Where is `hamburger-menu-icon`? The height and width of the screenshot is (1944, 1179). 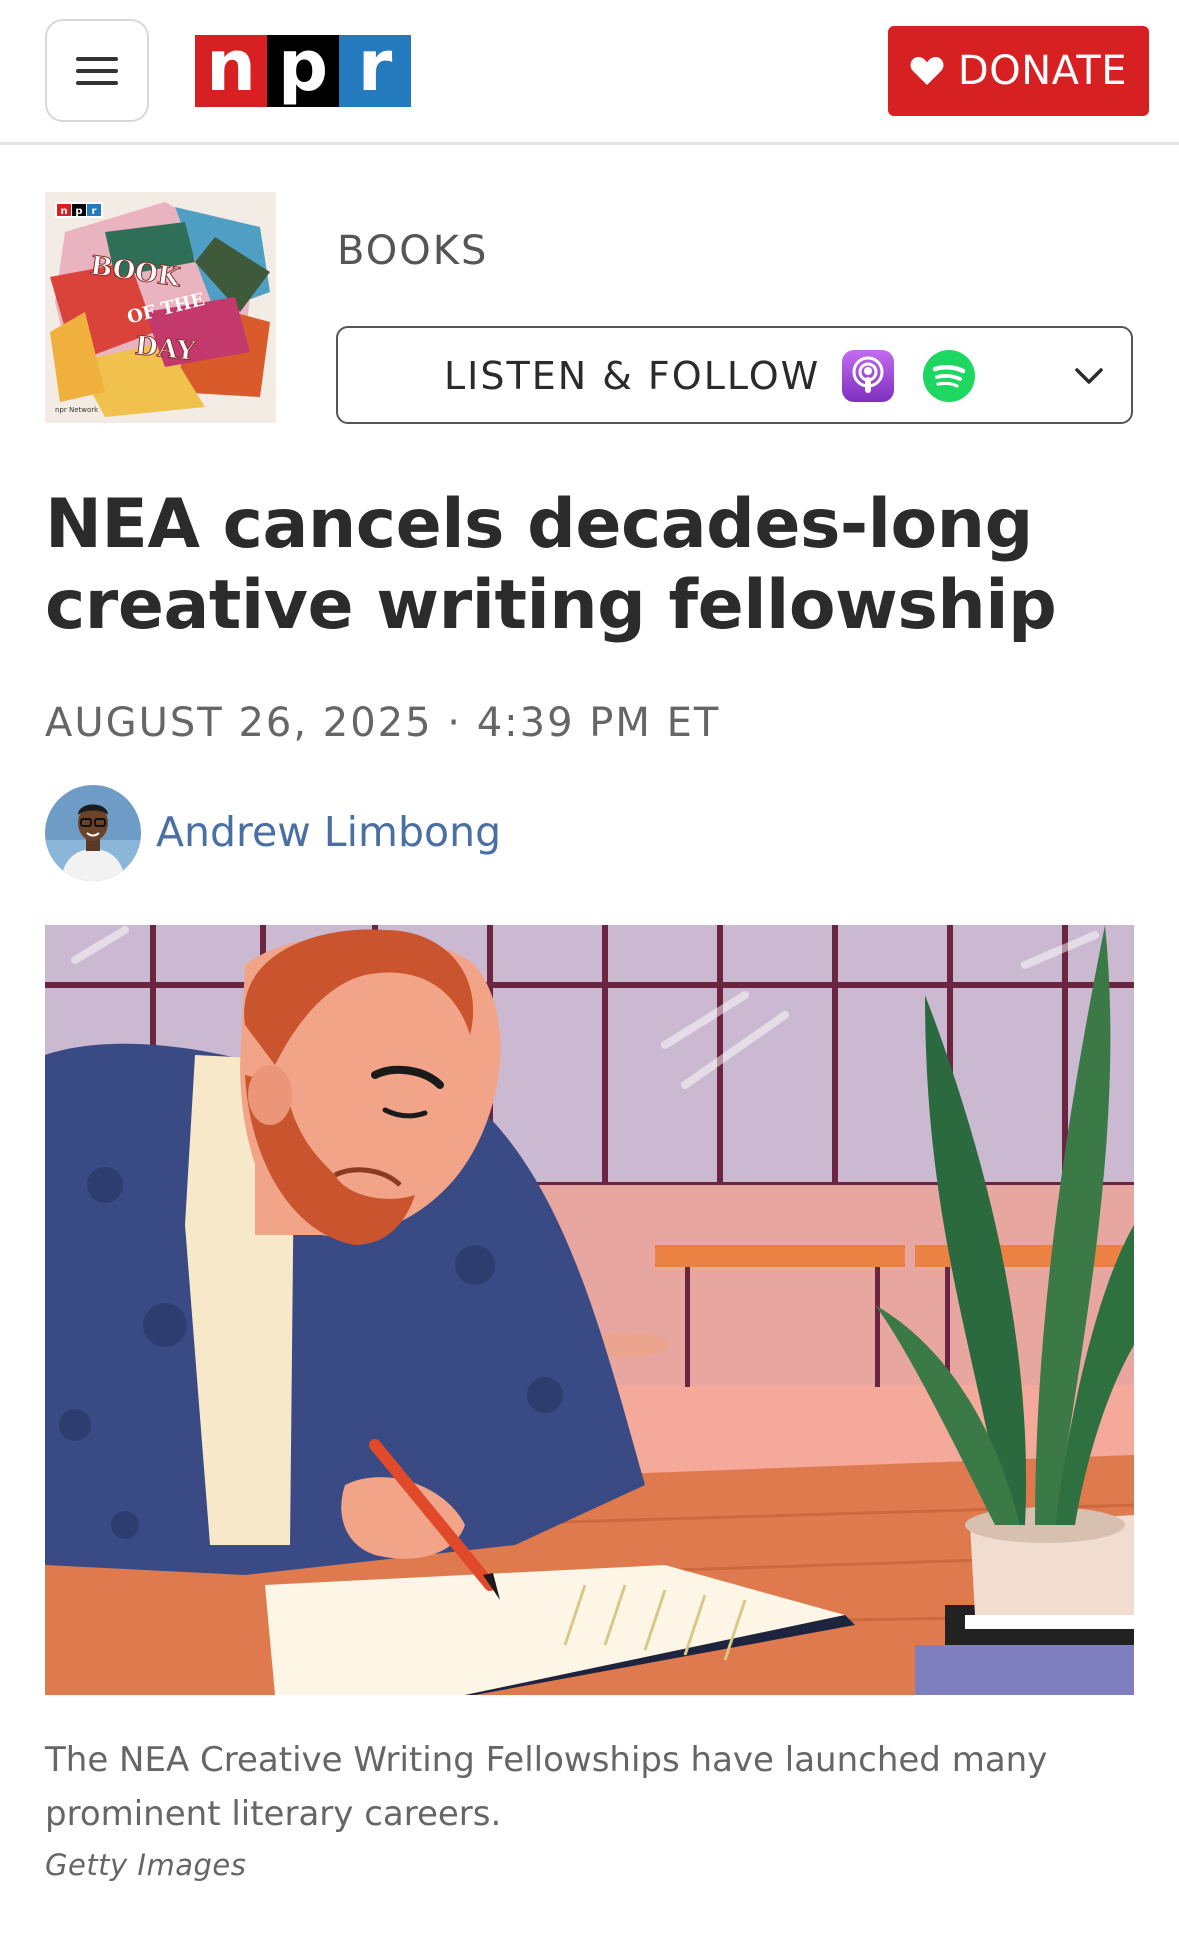 hamburger-menu-icon is located at coordinates (97, 58).